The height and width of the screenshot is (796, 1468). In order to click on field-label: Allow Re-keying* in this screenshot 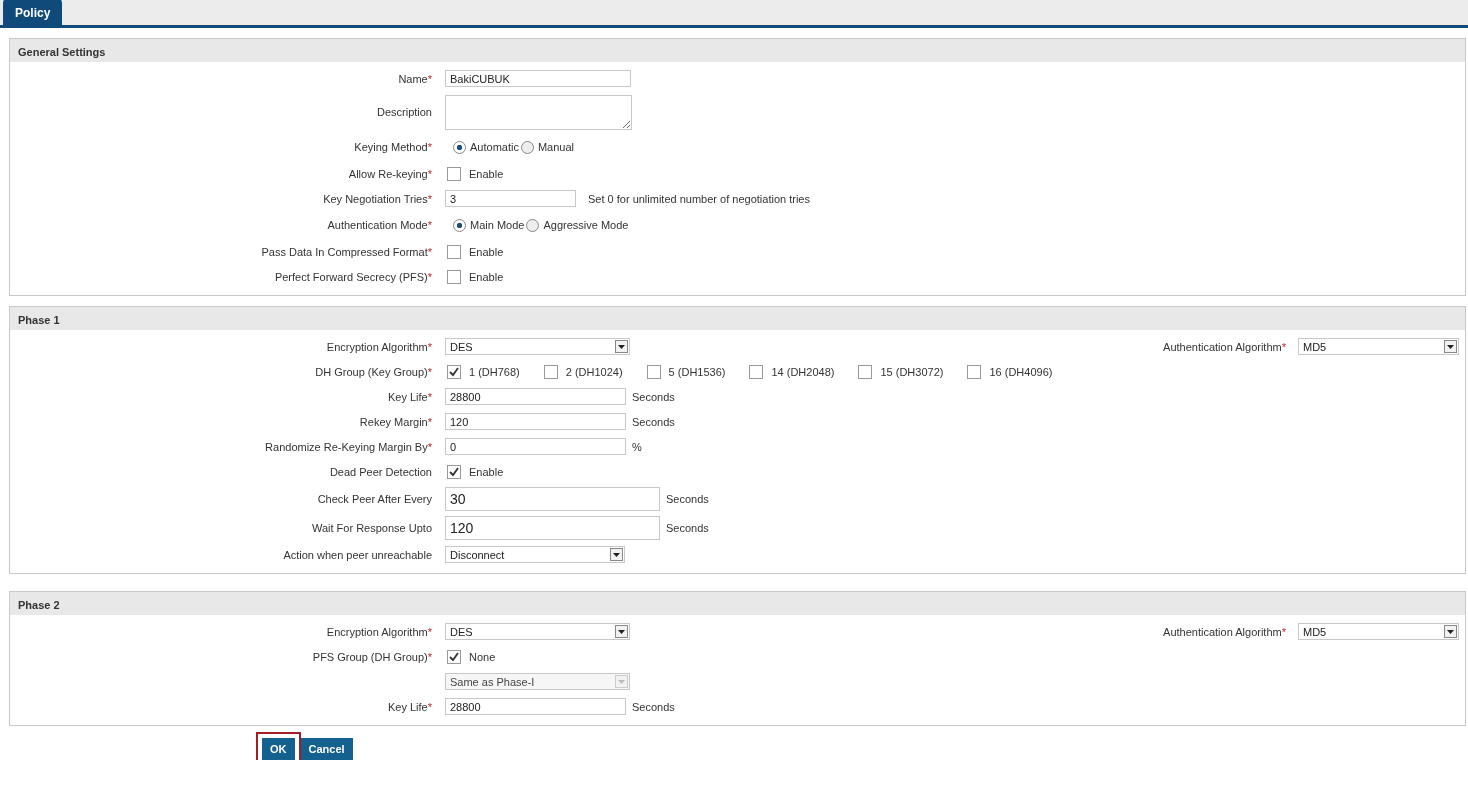, I will do `click(390, 173)`.